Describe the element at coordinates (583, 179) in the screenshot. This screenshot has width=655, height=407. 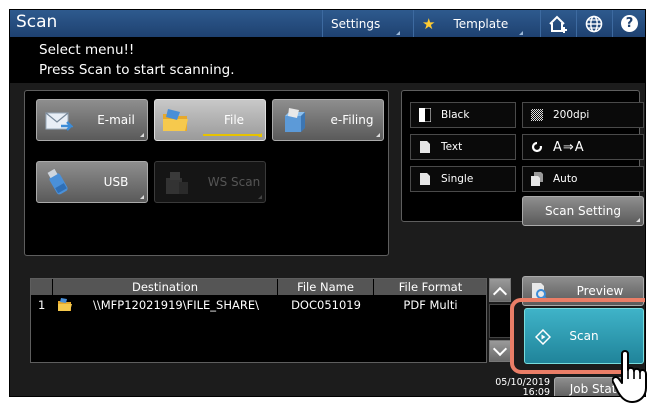
I see `size-setting: Auto` at that location.